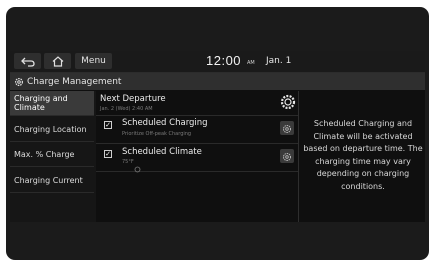 This screenshot has width=436, height=267. I want to click on sidebar-item-label: Charging Location, so click(50, 129).